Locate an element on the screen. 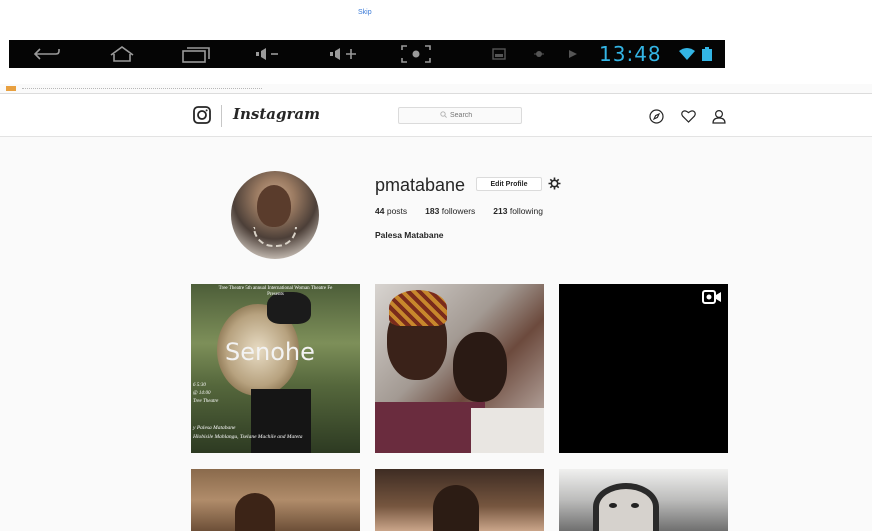 The width and height of the screenshot is (872, 531). notification-icon is located at coordinates (499, 54).